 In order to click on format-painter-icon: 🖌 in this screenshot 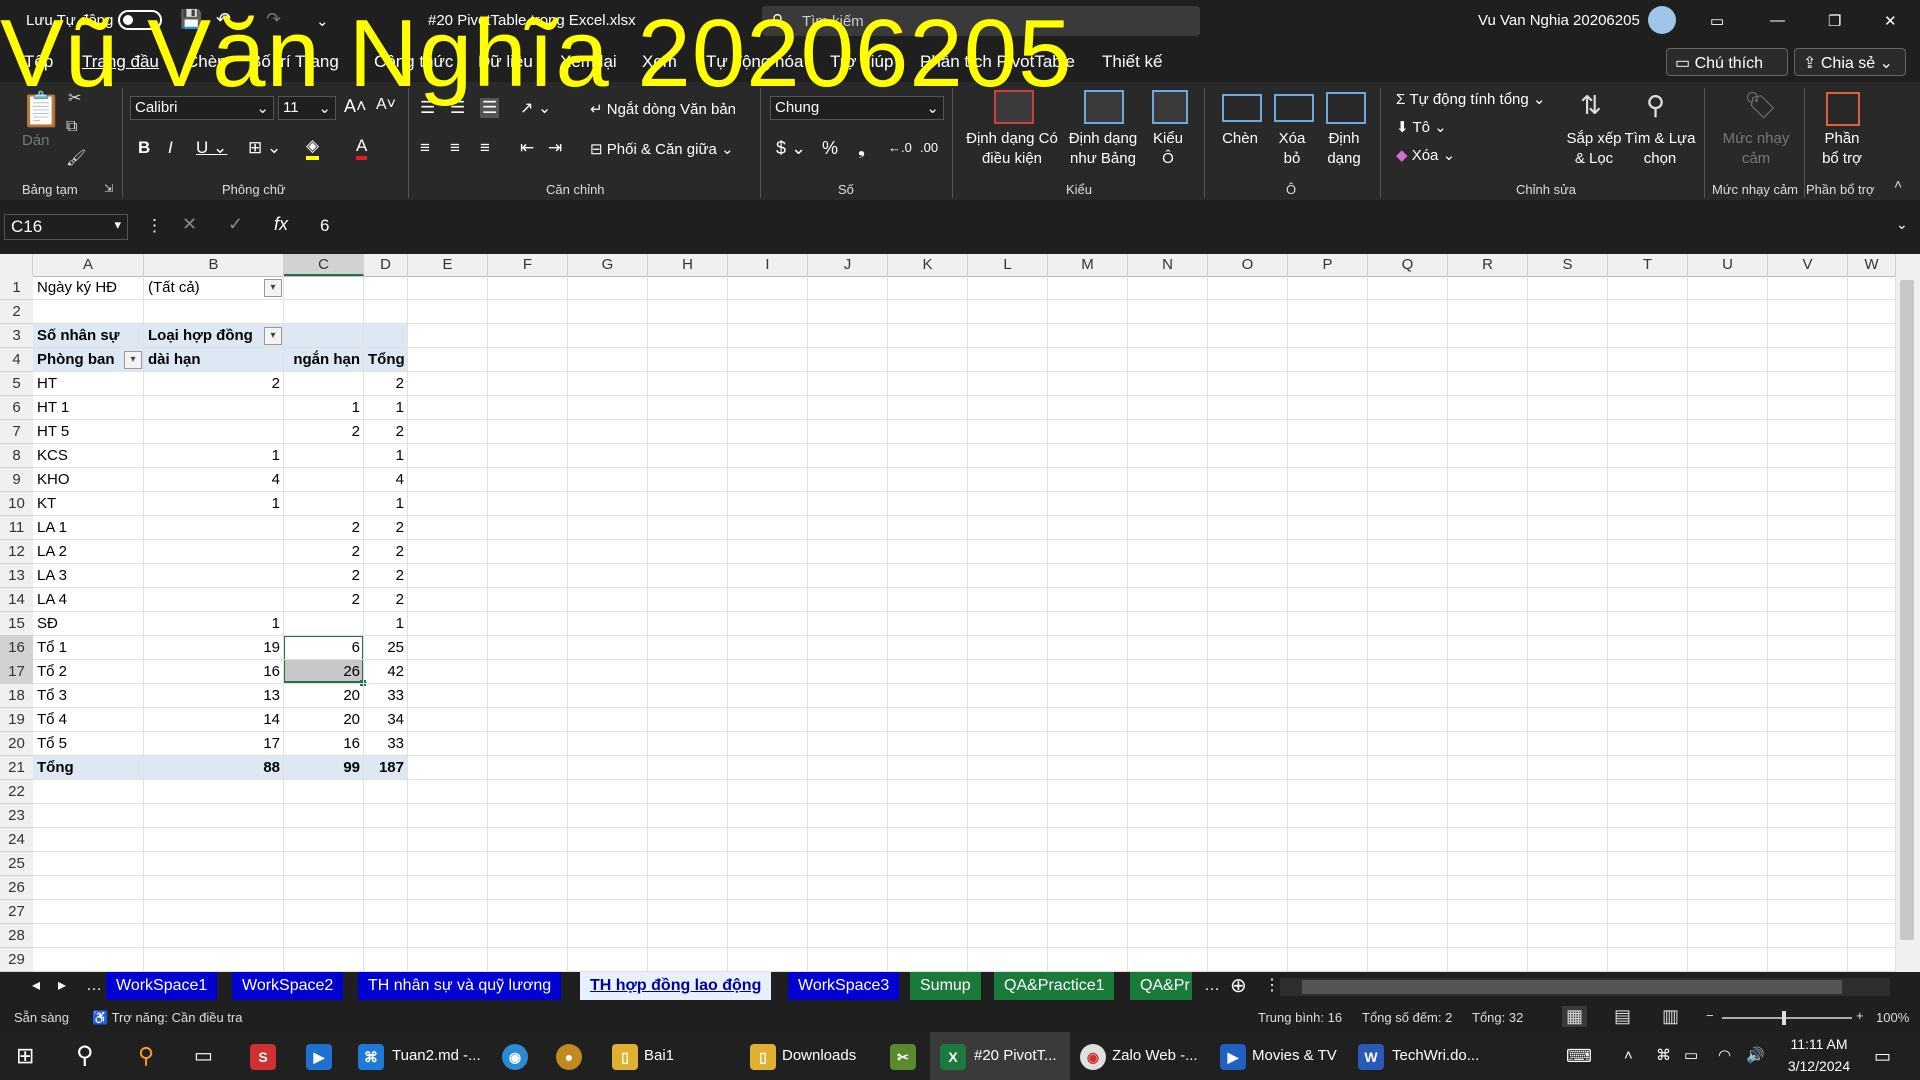, I will do `click(76, 158)`.